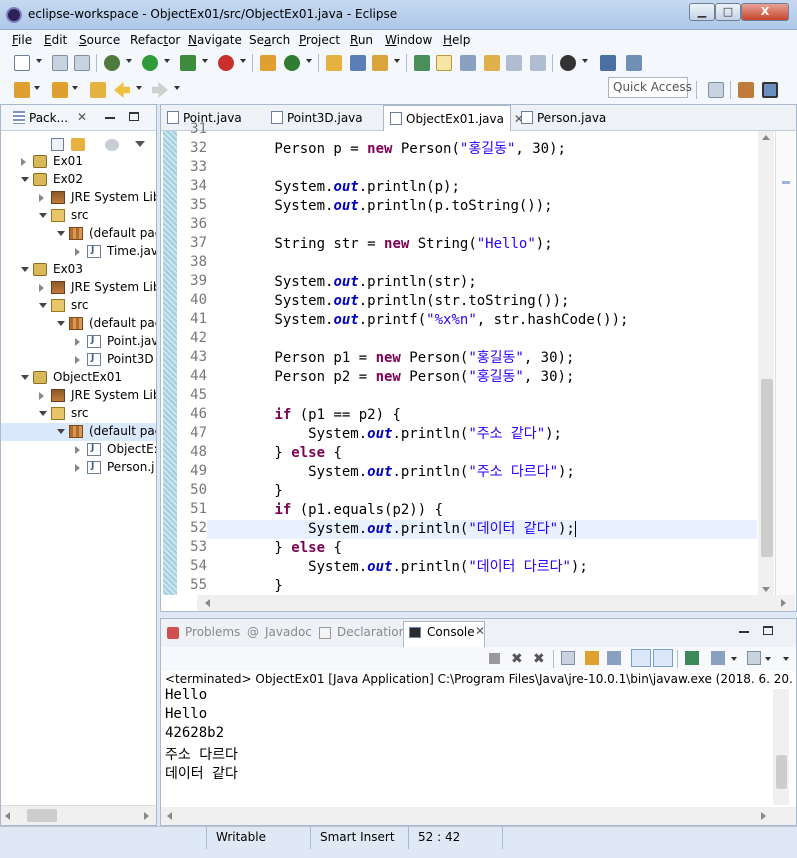 The image size is (797, 858). What do you see at coordinates (482, 377) in the screenshot?
I see `code-line: Person p2 = new Person("홍길동", 30);` at bounding box center [482, 377].